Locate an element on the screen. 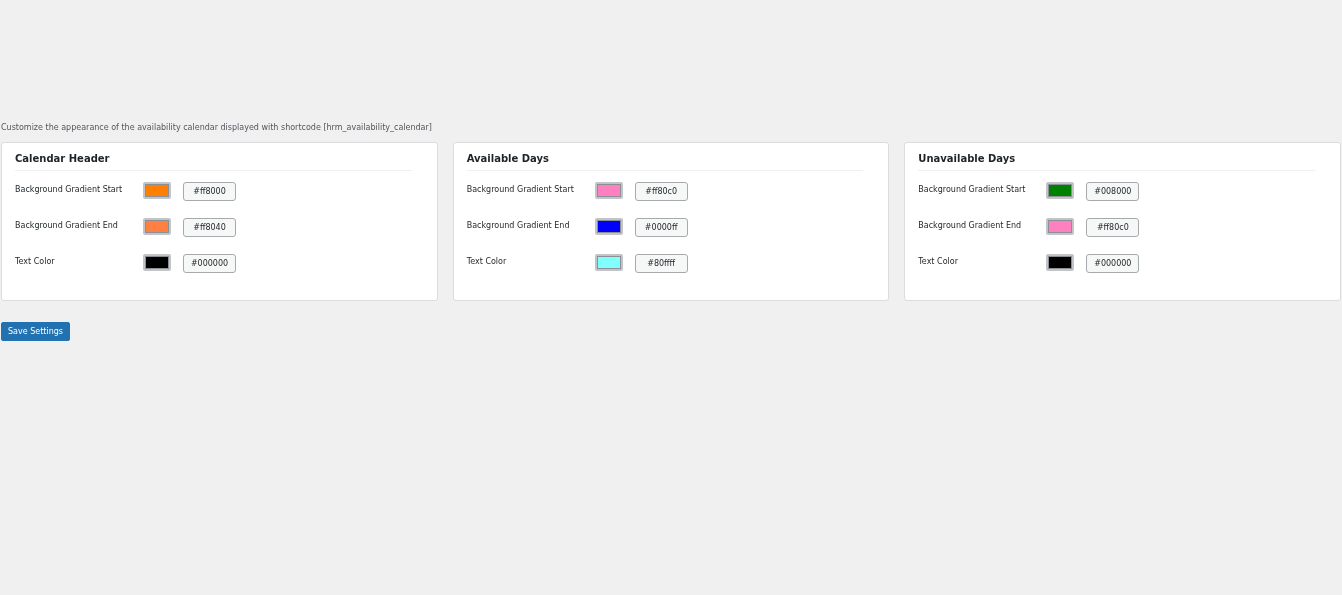 The image size is (1342, 595). card-title: Calendar Header is located at coordinates (213, 162).